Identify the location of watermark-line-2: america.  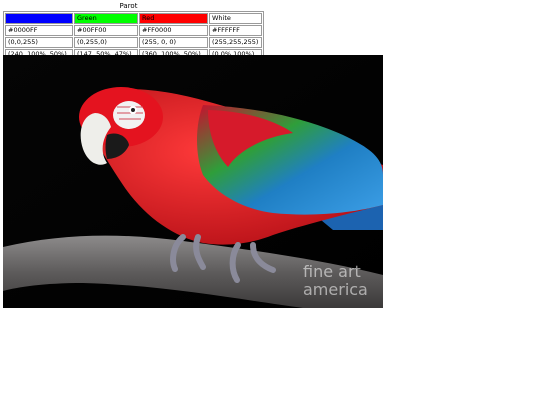
(335, 289).